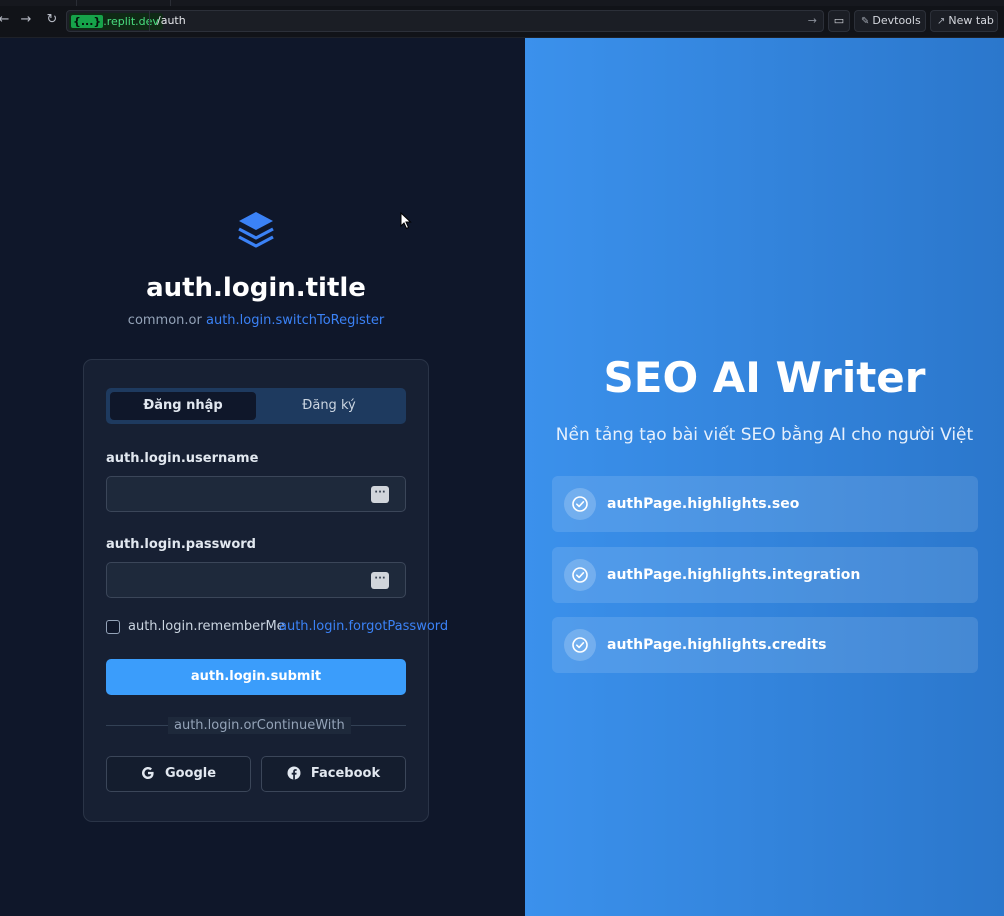 The height and width of the screenshot is (916, 1004). What do you see at coordinates (259, 725) in the screenshot?
I see `continue-with-label: auth.login.orContinueWith` at bounding box center [259, 725].